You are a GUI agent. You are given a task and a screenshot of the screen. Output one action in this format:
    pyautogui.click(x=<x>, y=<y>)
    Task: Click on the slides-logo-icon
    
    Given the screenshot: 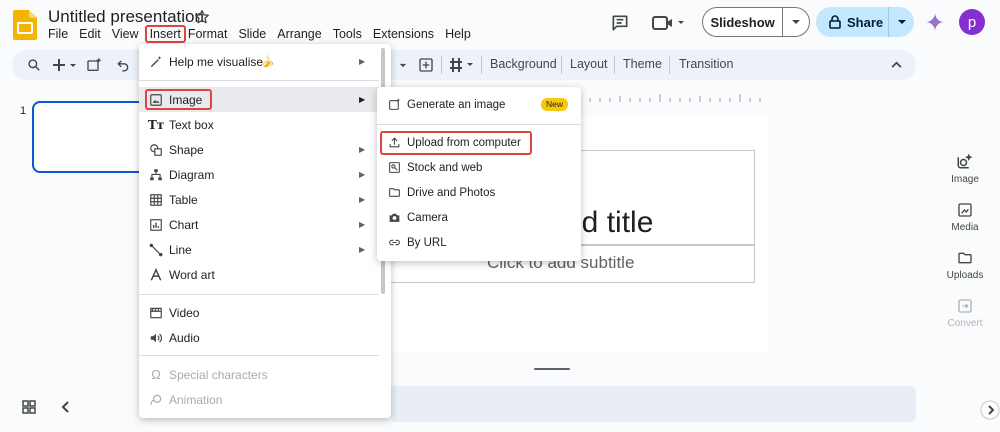 What is the action you would take?
    pyautogui.click(x=25, y=25)
    